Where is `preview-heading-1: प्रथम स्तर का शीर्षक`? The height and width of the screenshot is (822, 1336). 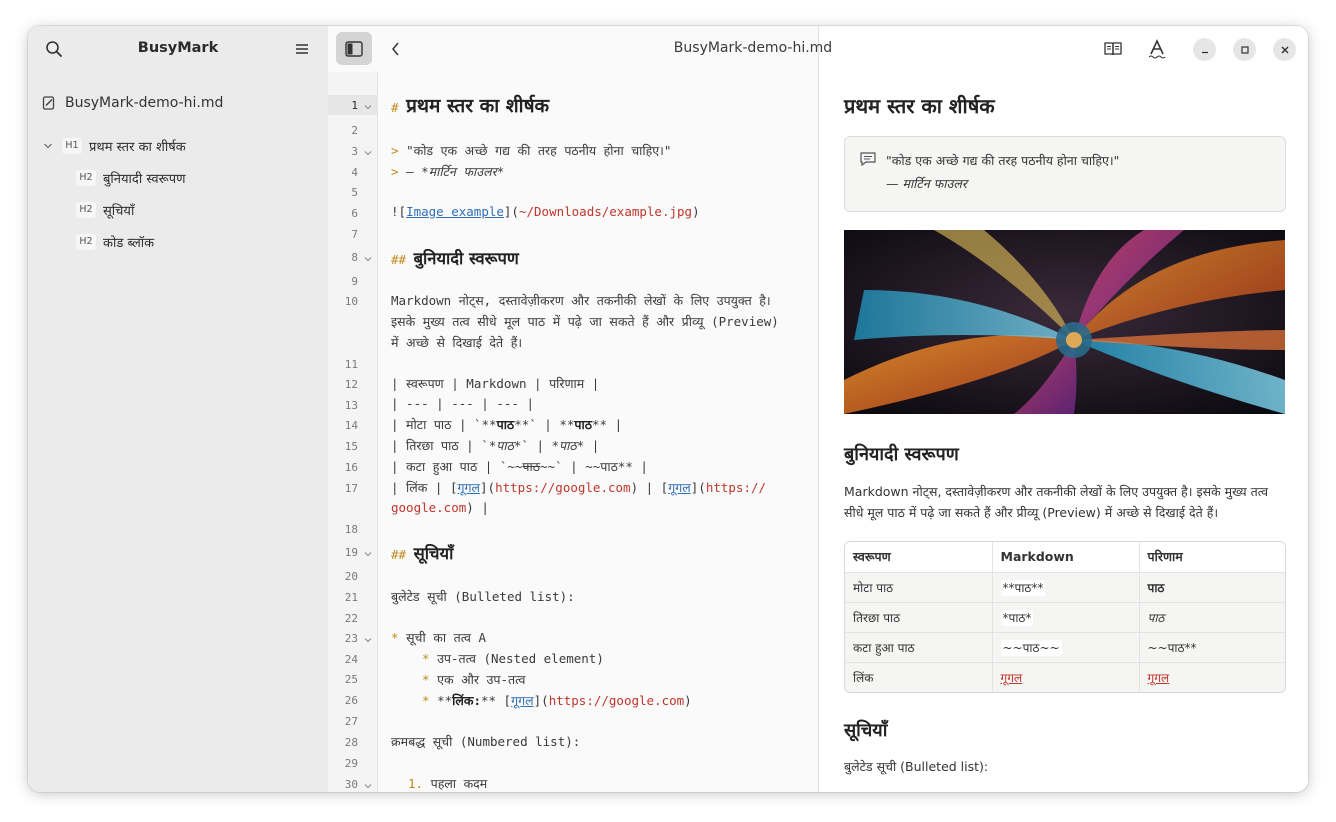 preview-heading-1: प्रथम स्तर का शीर्षक is located at coordinates (919, 106).